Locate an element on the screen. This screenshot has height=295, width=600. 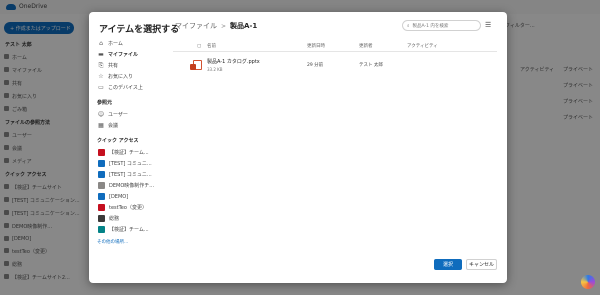
powerpoint-file-icon is located at coordinates (196, 65).